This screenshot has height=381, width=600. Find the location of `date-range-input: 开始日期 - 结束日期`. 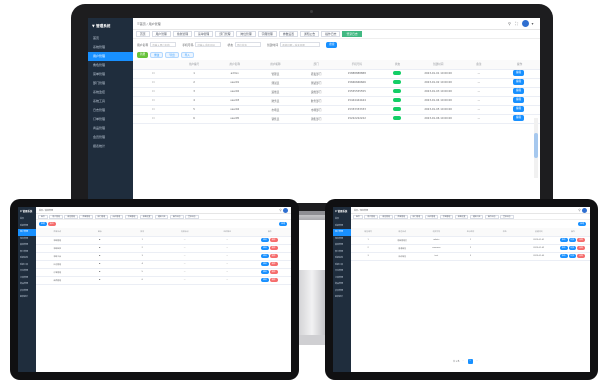

date-range-input: 开始日期 - 结束日期 is located at coordinates (300, 44).